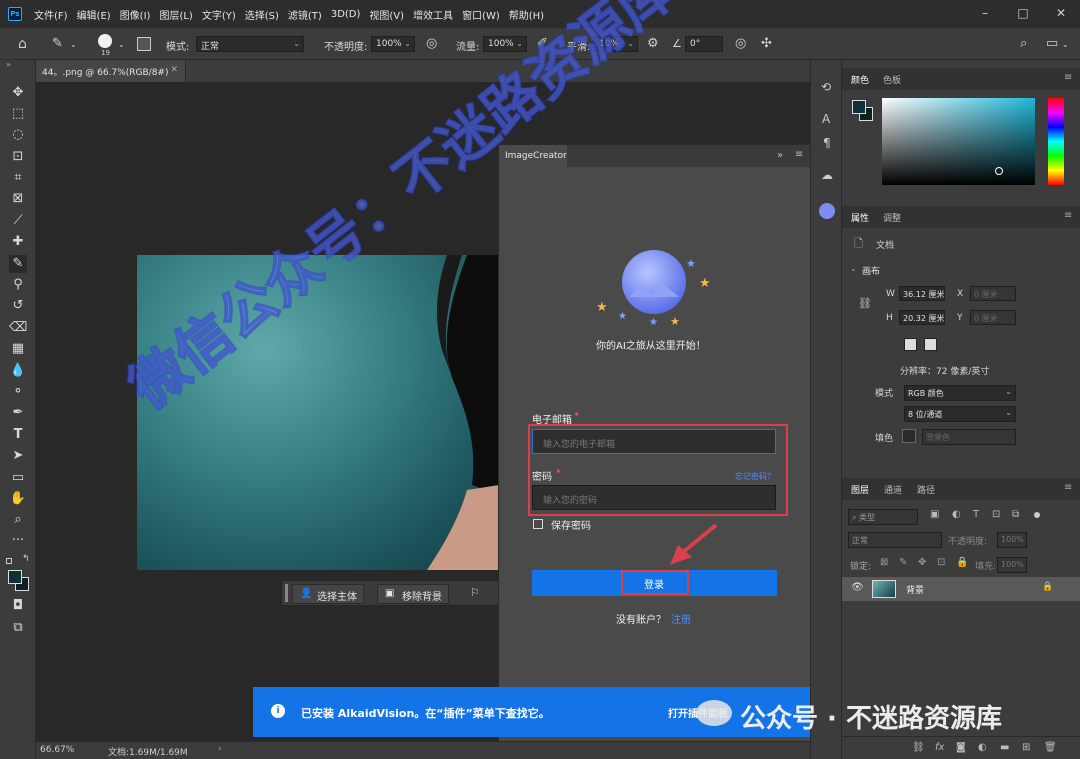 This screenshot has height=759, width=1080. I want to click on imagecreator-icon, so click(827, 211).